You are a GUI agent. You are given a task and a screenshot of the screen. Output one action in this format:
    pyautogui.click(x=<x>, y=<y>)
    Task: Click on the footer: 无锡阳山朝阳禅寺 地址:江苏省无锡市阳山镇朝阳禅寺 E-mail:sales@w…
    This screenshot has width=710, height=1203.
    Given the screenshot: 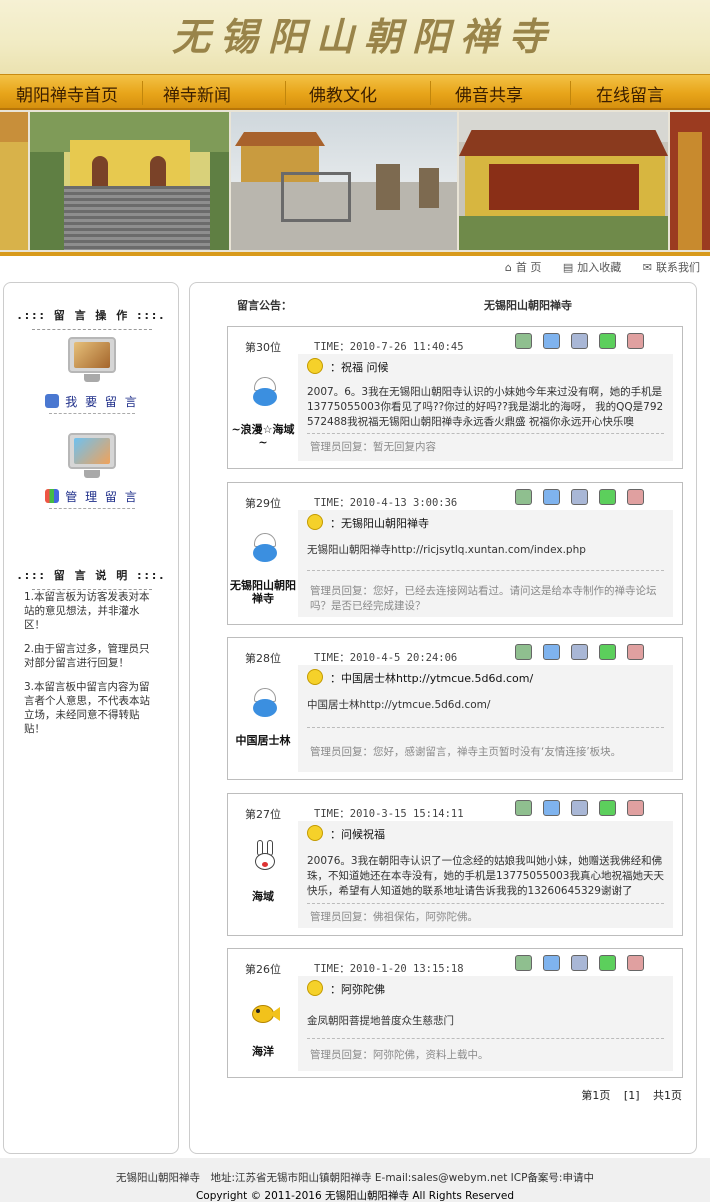 What is the action you would take?
    pyautogui.click(x=355, y=1180)
    